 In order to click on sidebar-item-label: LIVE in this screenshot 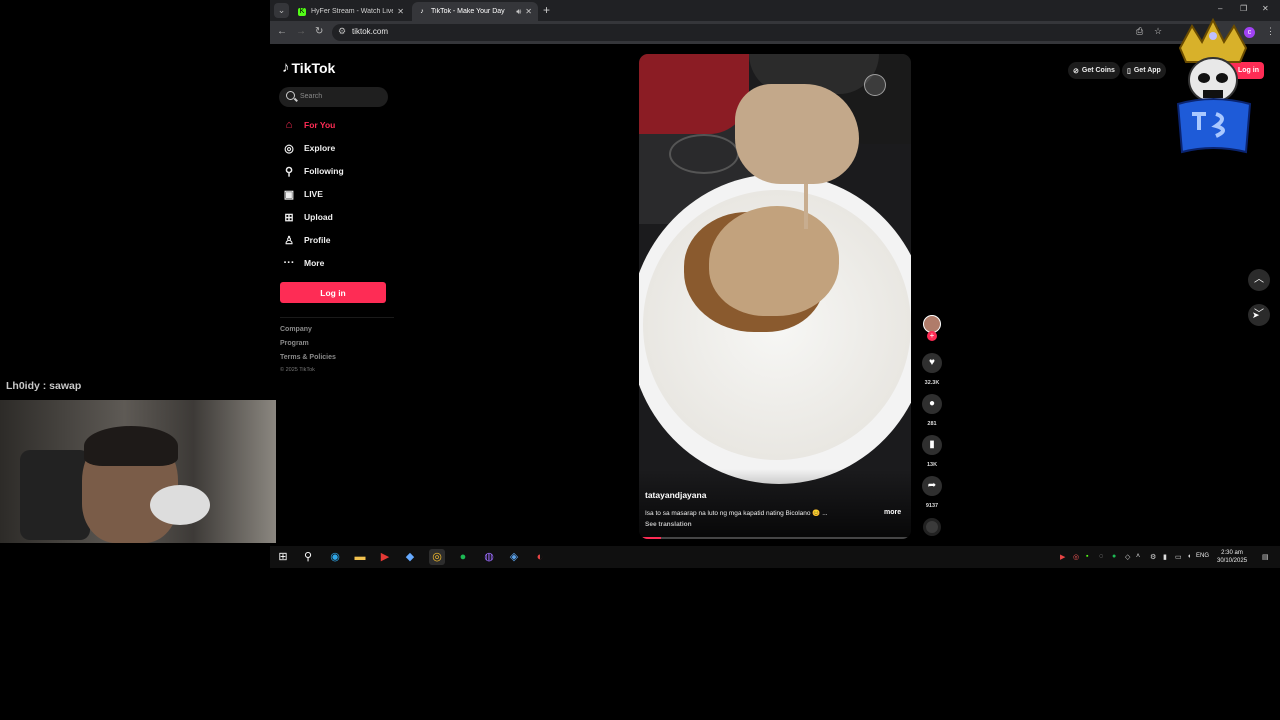, I will do `click(313, 194)`.